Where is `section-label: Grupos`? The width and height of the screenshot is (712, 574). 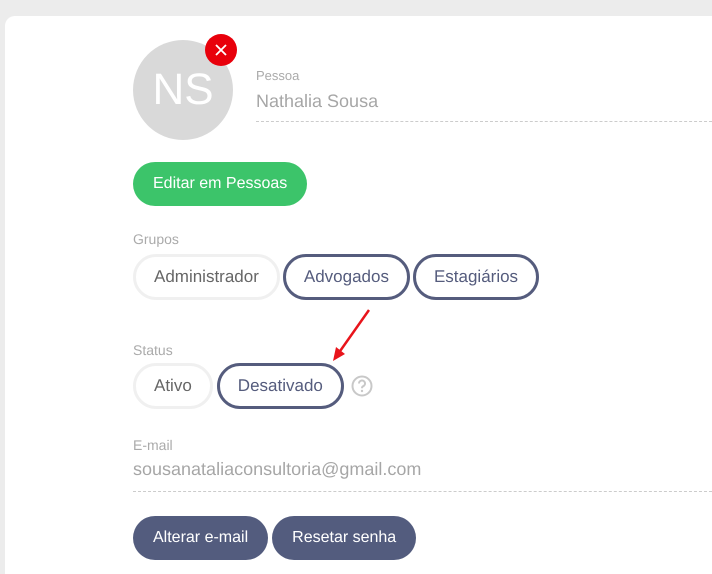
section-label: Grupos is located at coordinates (156, 239).